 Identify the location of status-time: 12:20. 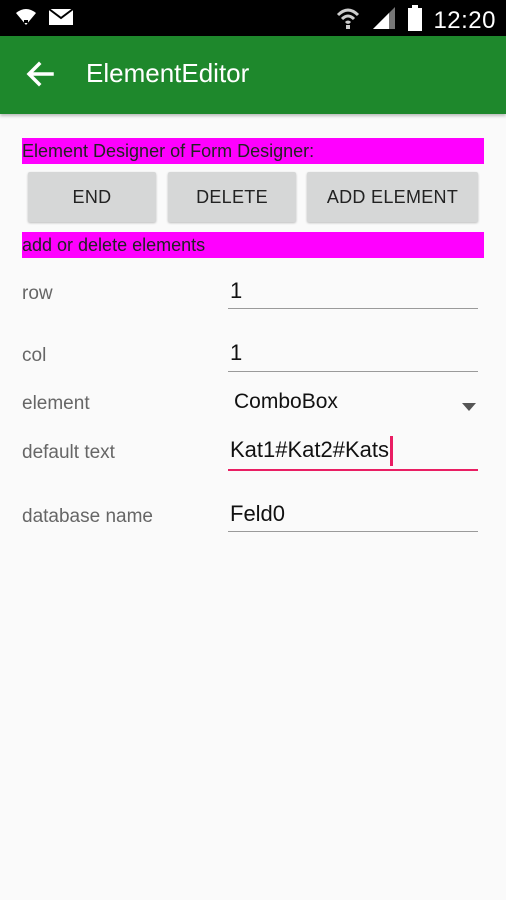
(464, 20).